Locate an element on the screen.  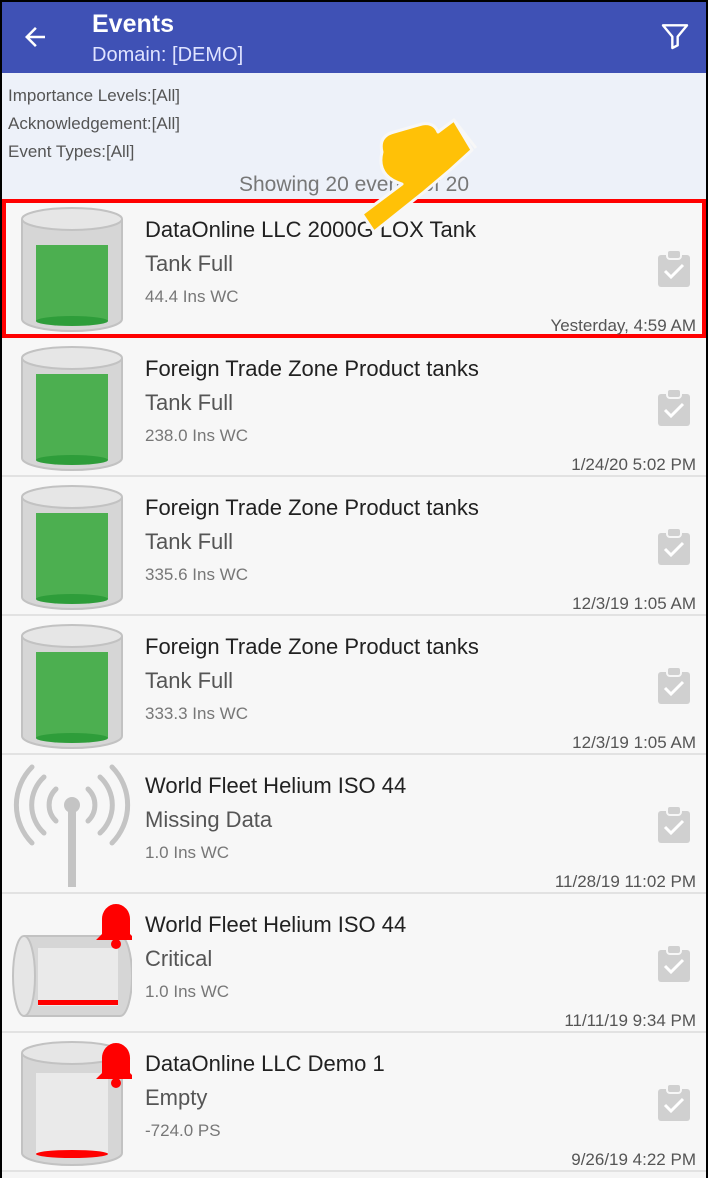
horizontal-tank-alarm-icon is located at coordinates (72, 960).